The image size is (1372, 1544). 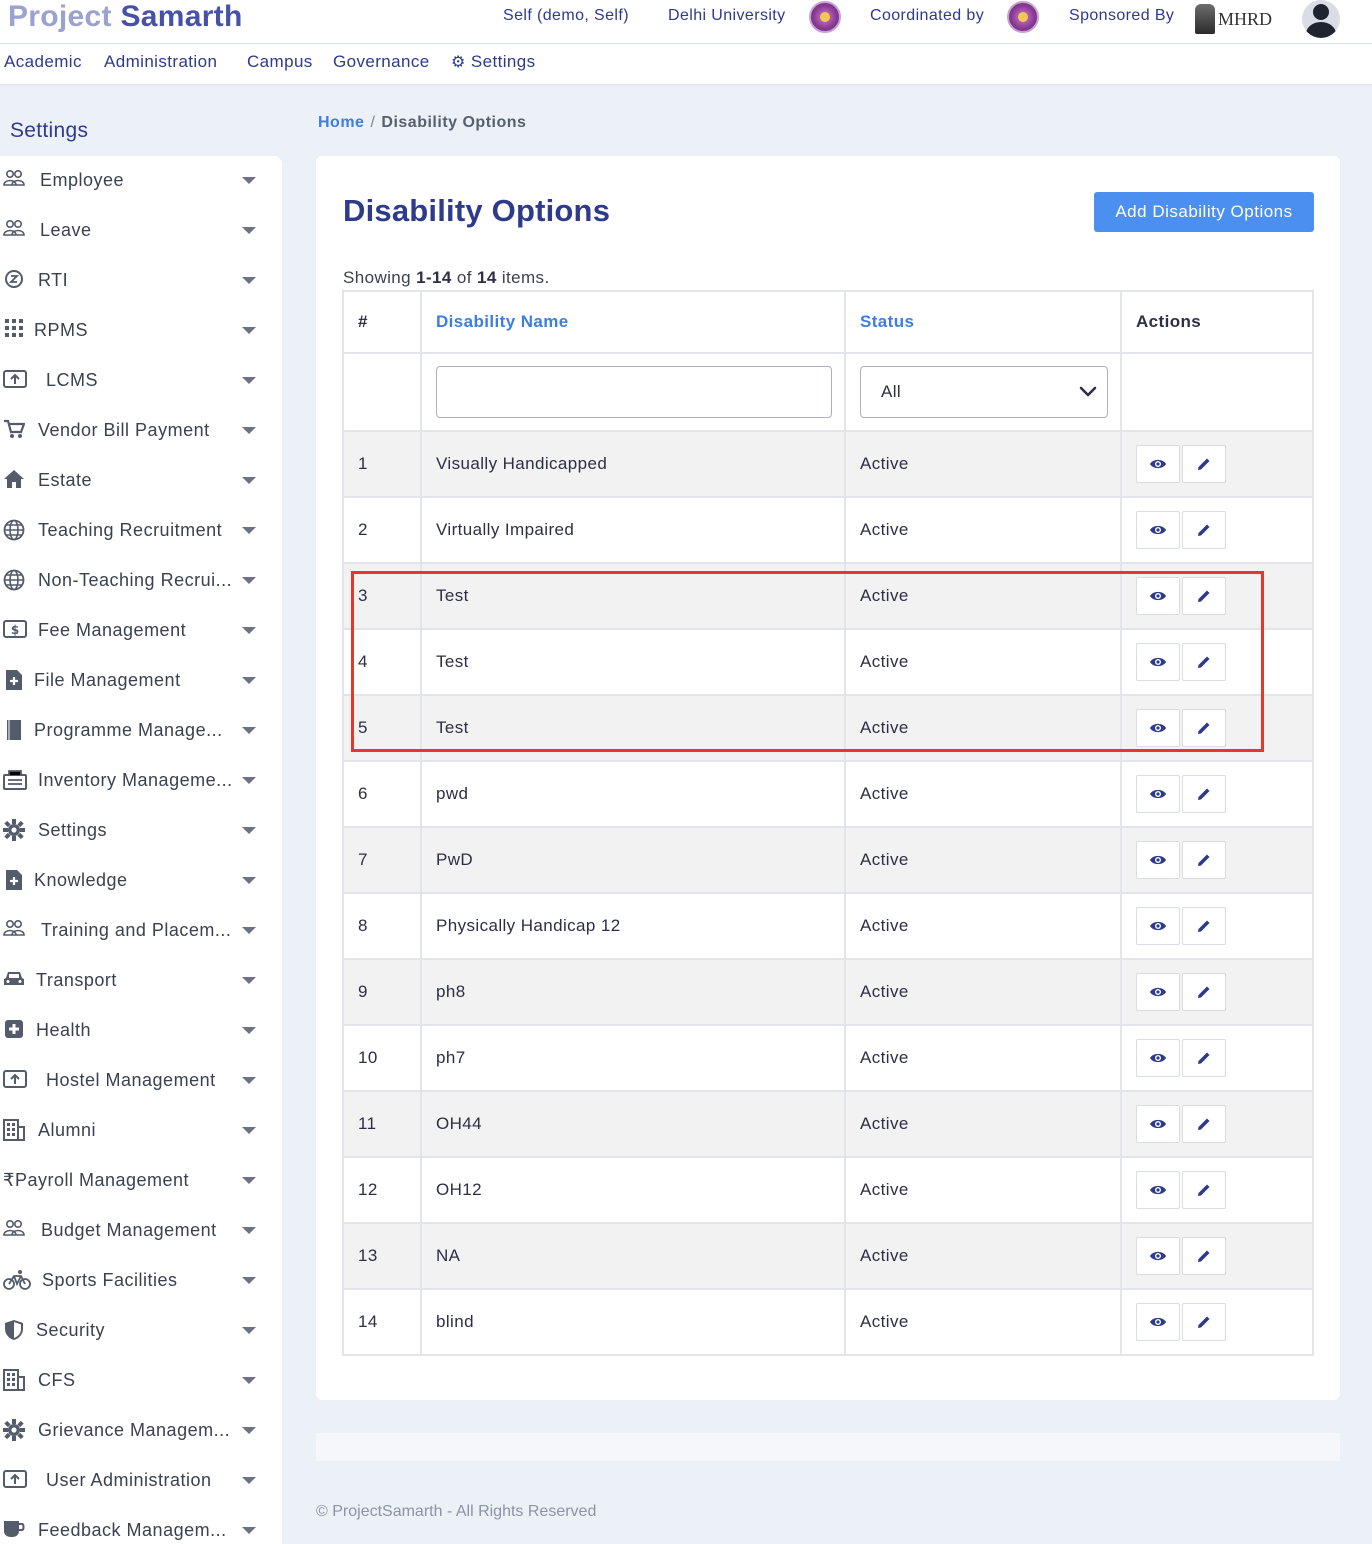 What do you see at coordinates (141, 1031) in the screenshot?
I see `sidebar-item-health: Health` at bounding box center [141, 1031].